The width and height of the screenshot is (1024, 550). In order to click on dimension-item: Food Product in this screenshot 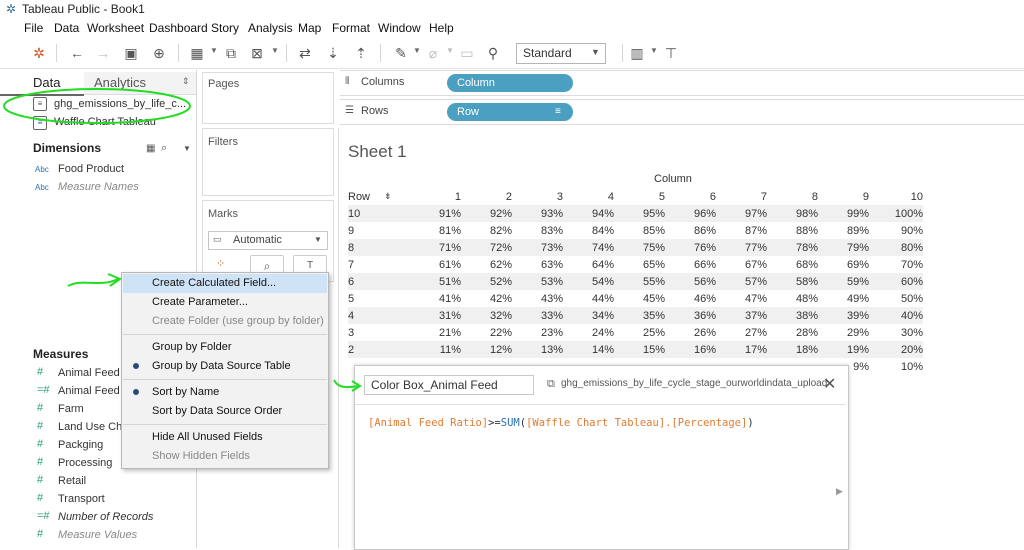, I will do `click(91, 169)`.